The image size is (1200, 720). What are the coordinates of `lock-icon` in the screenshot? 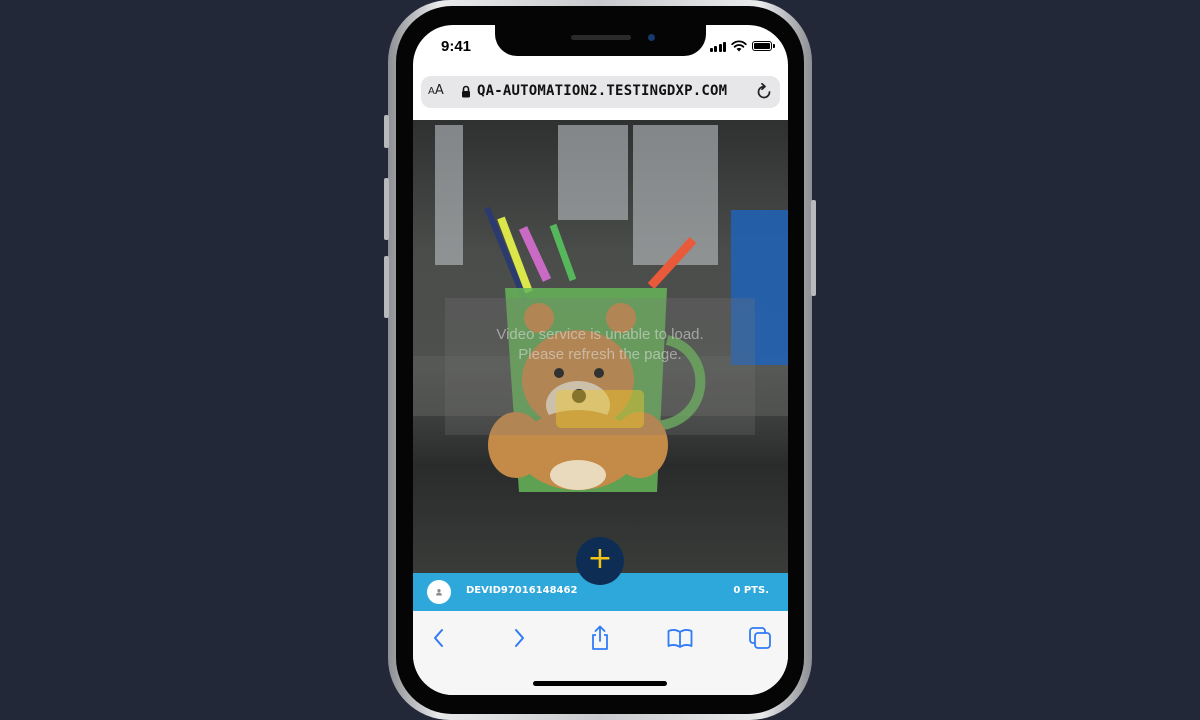 It's located at (466, 91).